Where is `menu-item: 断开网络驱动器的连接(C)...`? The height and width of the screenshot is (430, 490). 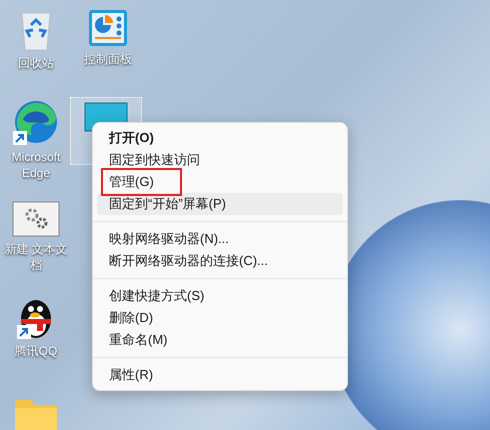
menu-item: 断开网络驱动器的连接(C)... is located at coordinates (188, 261).